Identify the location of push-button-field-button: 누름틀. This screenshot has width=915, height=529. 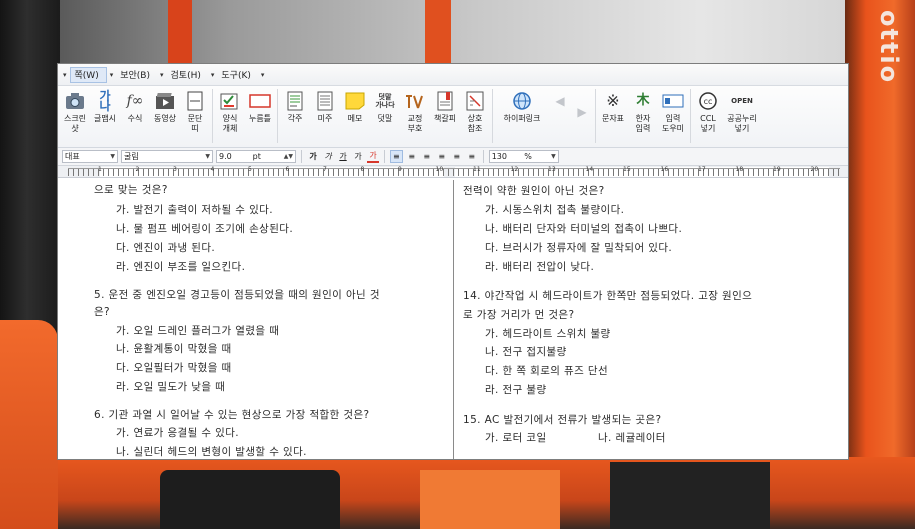
(260, 116).